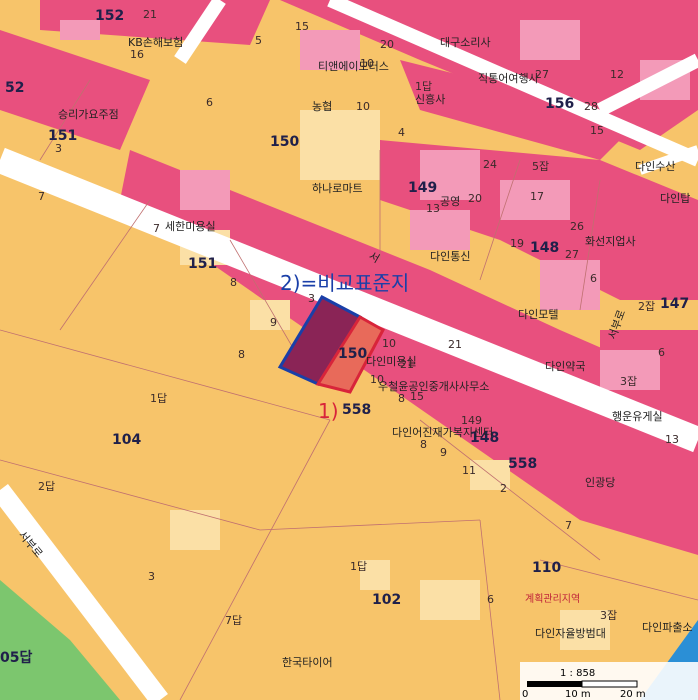 The image size is (698, 700). Describe the element at coordinates (14, 88) in the screenshot. I see `block-number: 52` at that location.